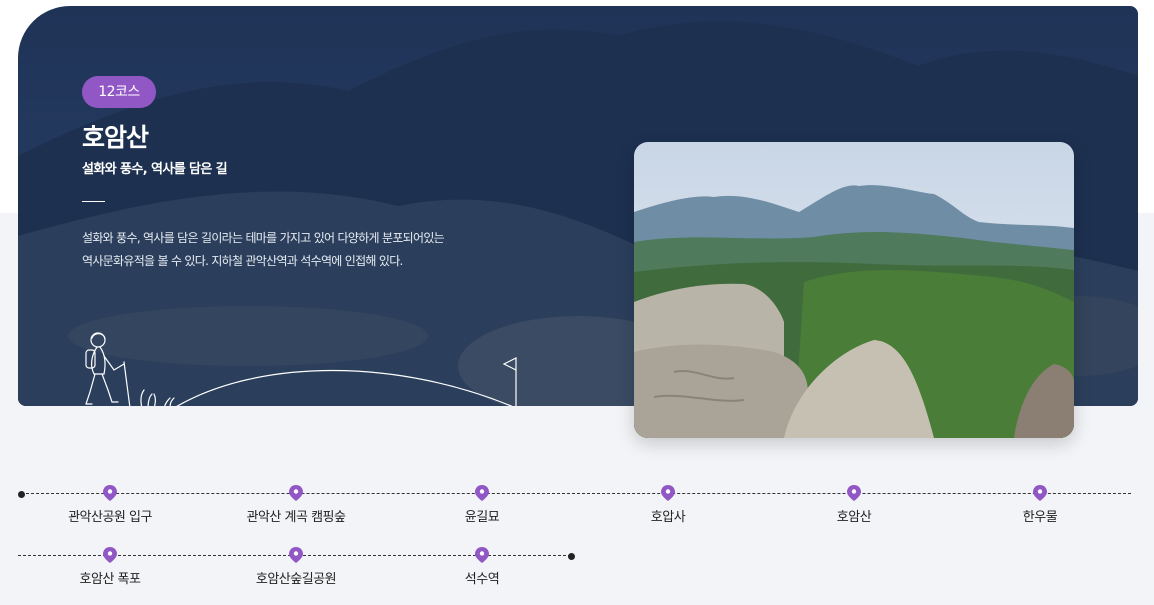 The width and height of the screenshot is (1154, 605). I want to click on route-stop-label: 관악산 계곡 캠핑숲, so click(296, 517).